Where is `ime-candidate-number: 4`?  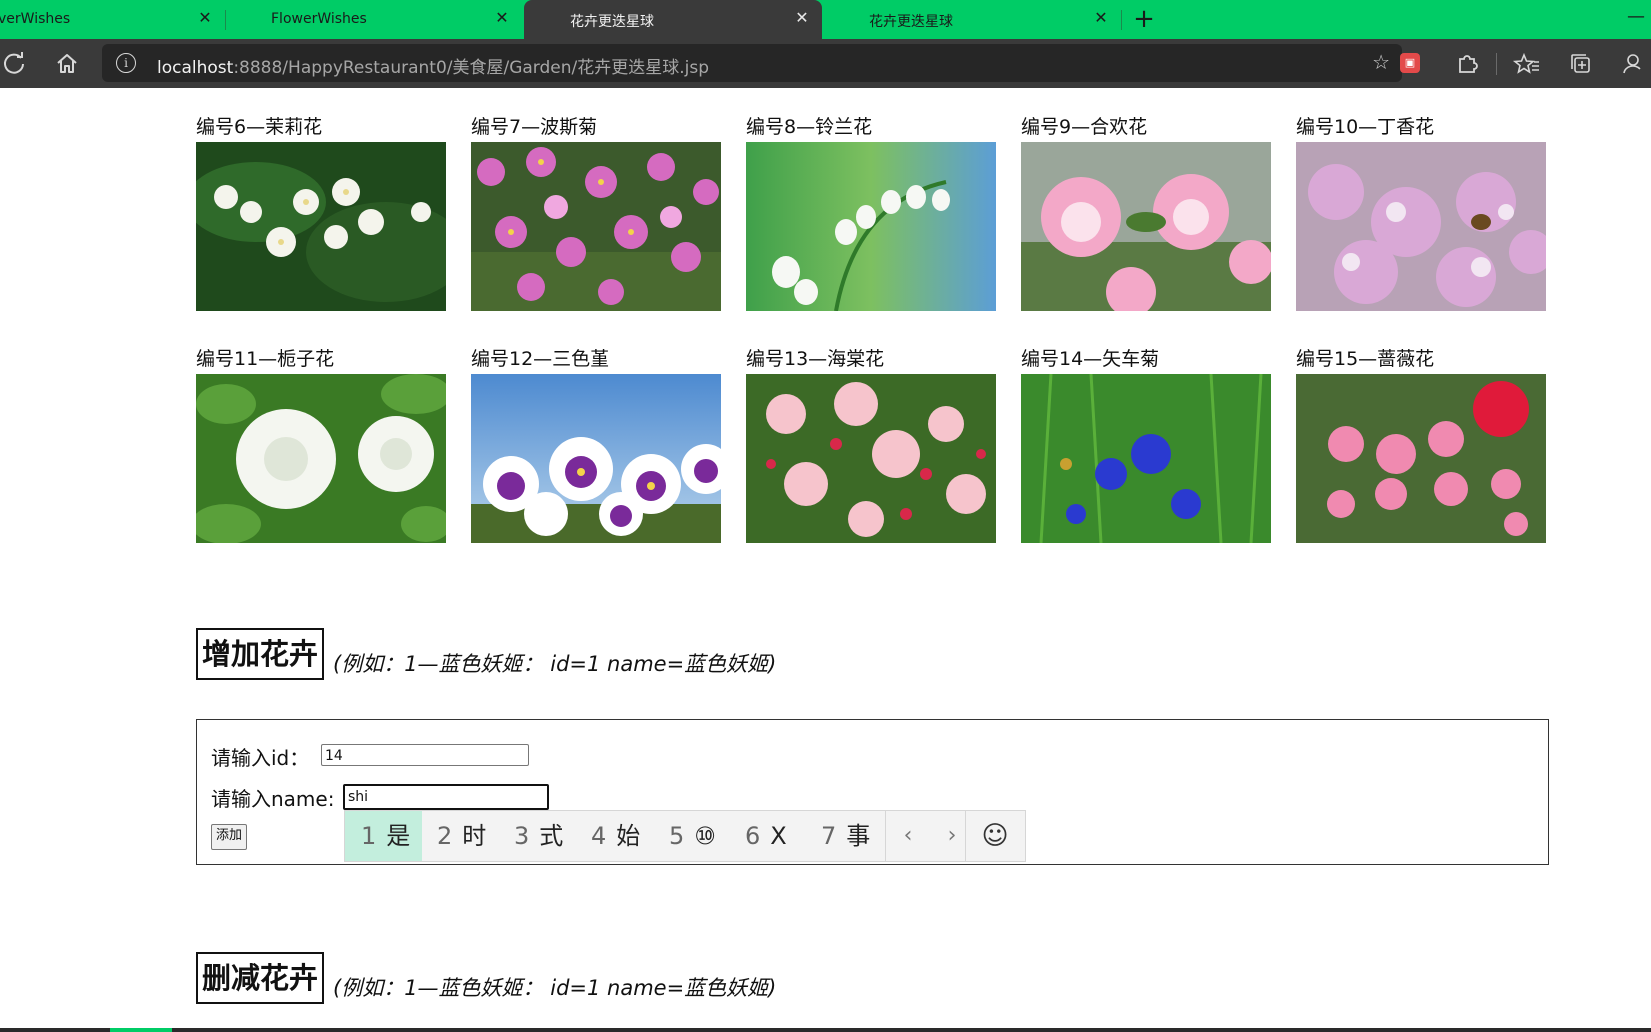
ime-candidate-number: 4 is located at coordinates (599, 836).